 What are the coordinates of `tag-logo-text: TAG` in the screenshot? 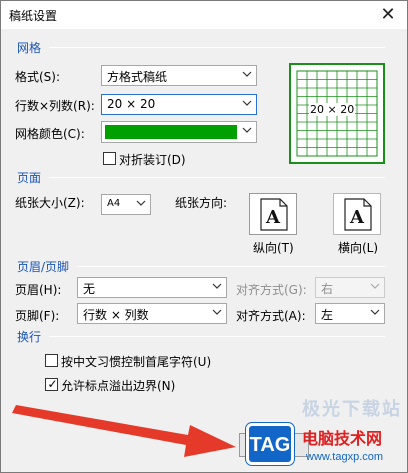 It's located at (270, 445).